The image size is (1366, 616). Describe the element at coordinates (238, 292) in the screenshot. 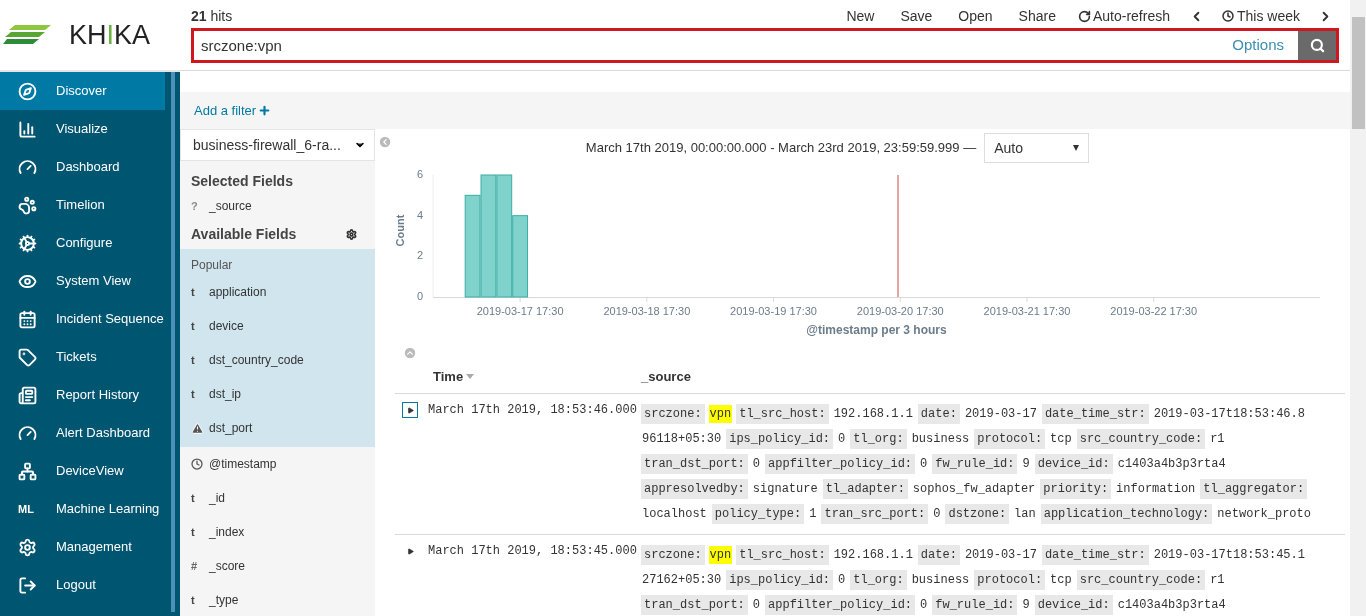

I see `field-name: application` at that location.